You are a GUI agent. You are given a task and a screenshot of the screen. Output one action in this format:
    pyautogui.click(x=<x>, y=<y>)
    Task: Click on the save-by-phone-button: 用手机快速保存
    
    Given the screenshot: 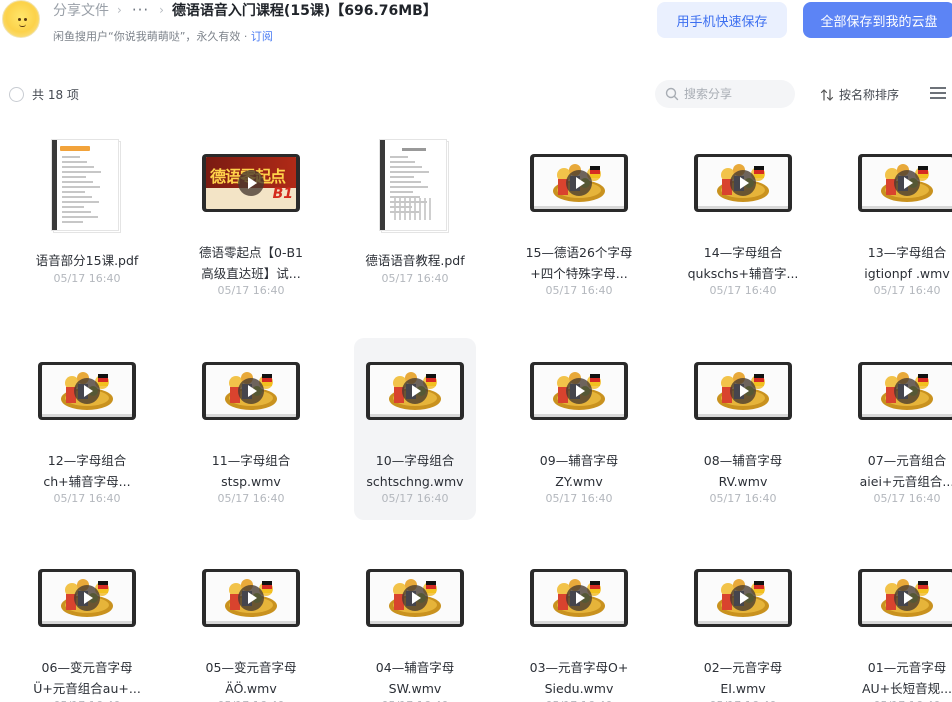 What is the action you would take?
    pyautogui.click(x=722, y=20)
    